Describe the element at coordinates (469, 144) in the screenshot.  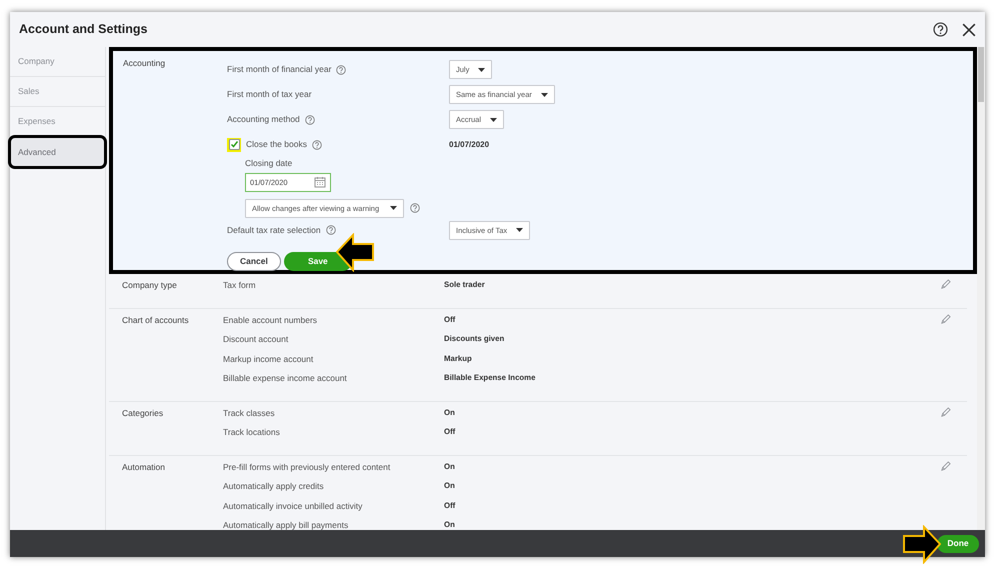
I see `field-value: 01/07/2020` at that location.